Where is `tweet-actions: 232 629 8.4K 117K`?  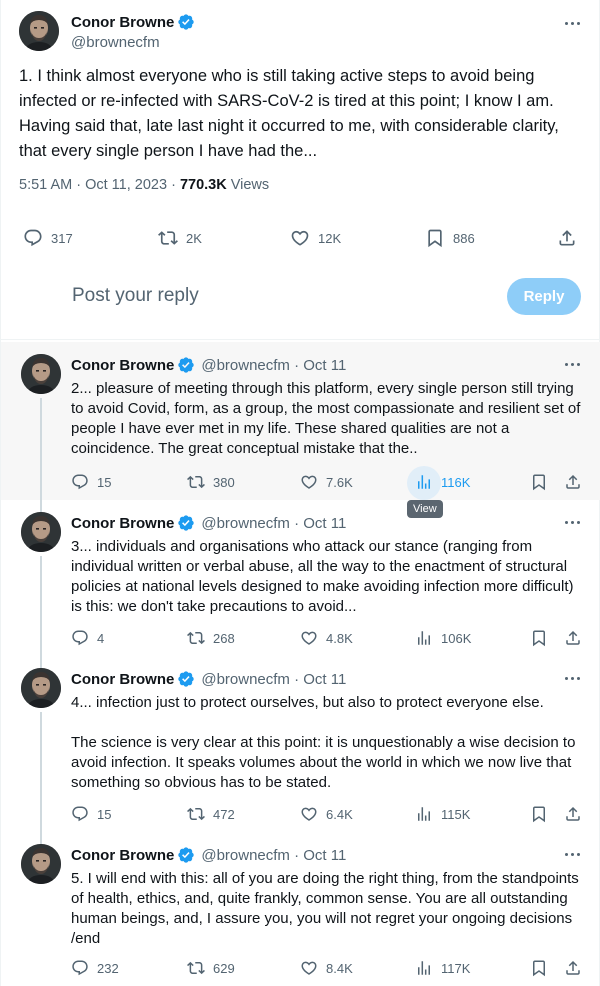
tweet-actions: 232 629 8.4K 117K is located at coordinates (300, 969).